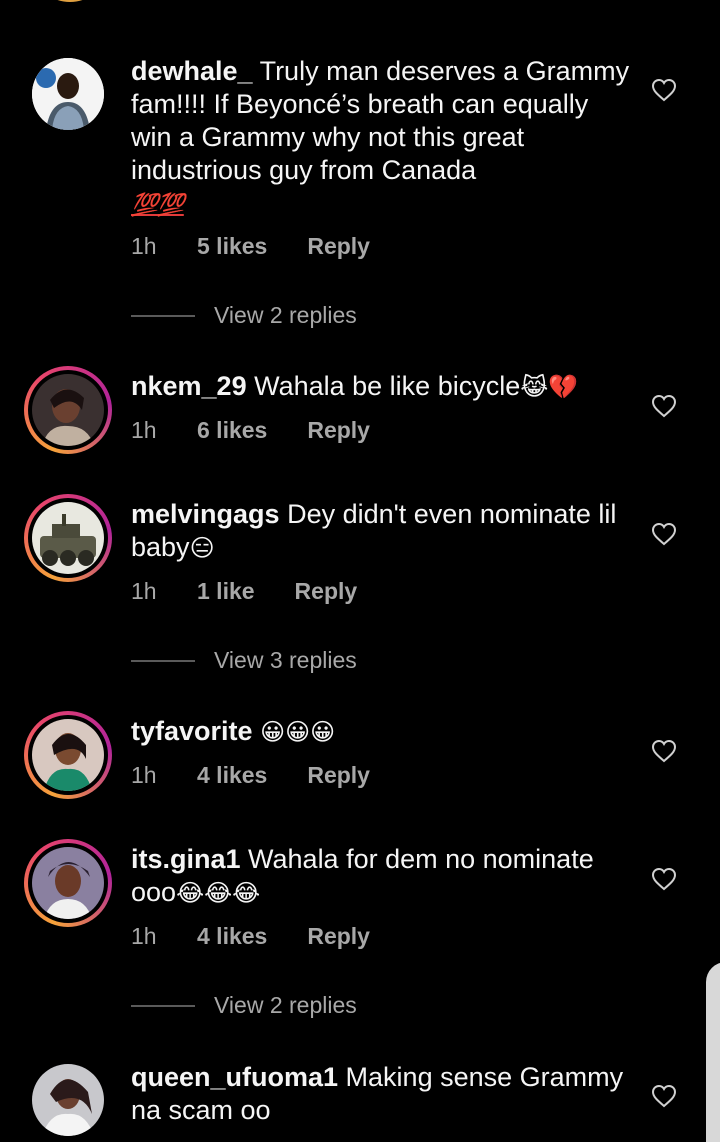 The height and width of the screenshot is (1142, 720). I want to click on previous-avatar-ring, so click(70, 1).